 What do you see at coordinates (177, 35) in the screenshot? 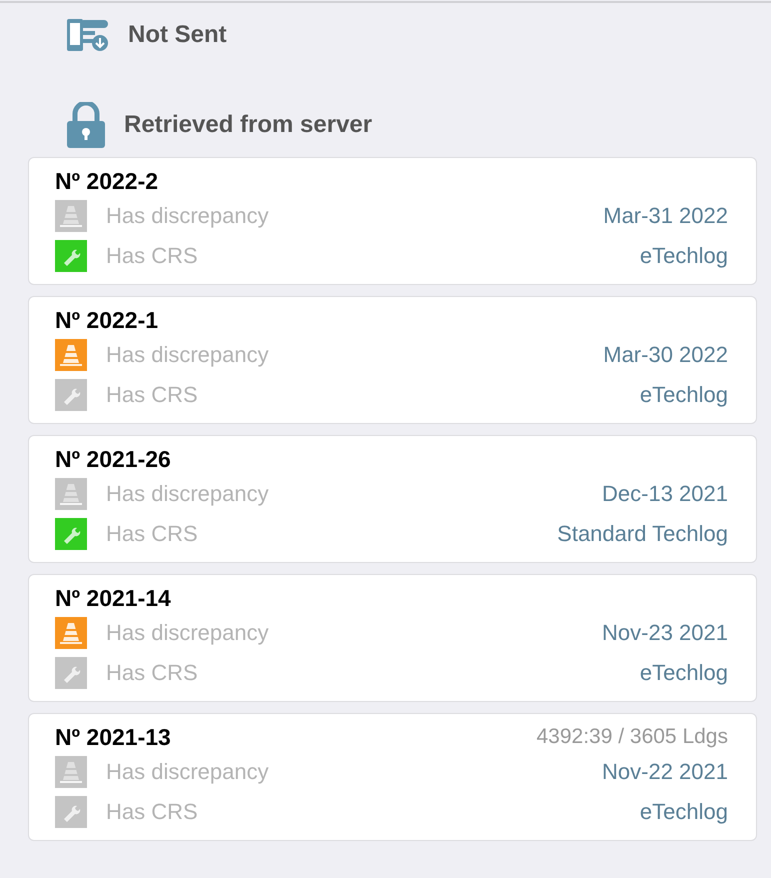
I see `legend-label: Not Sent` at bounding box center [177, 35].